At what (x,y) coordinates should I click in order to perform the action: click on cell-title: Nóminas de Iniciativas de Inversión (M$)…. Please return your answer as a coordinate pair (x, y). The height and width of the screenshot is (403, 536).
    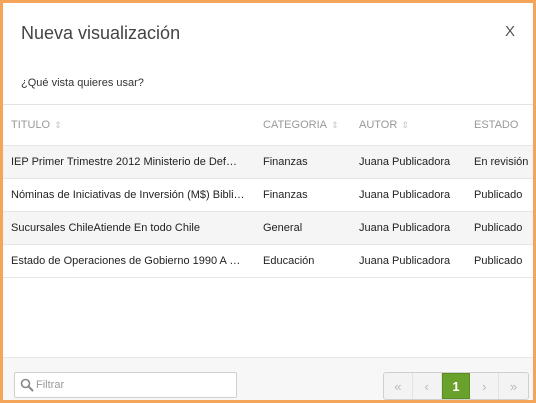
    Looking at the image, I should click on (129, 195).